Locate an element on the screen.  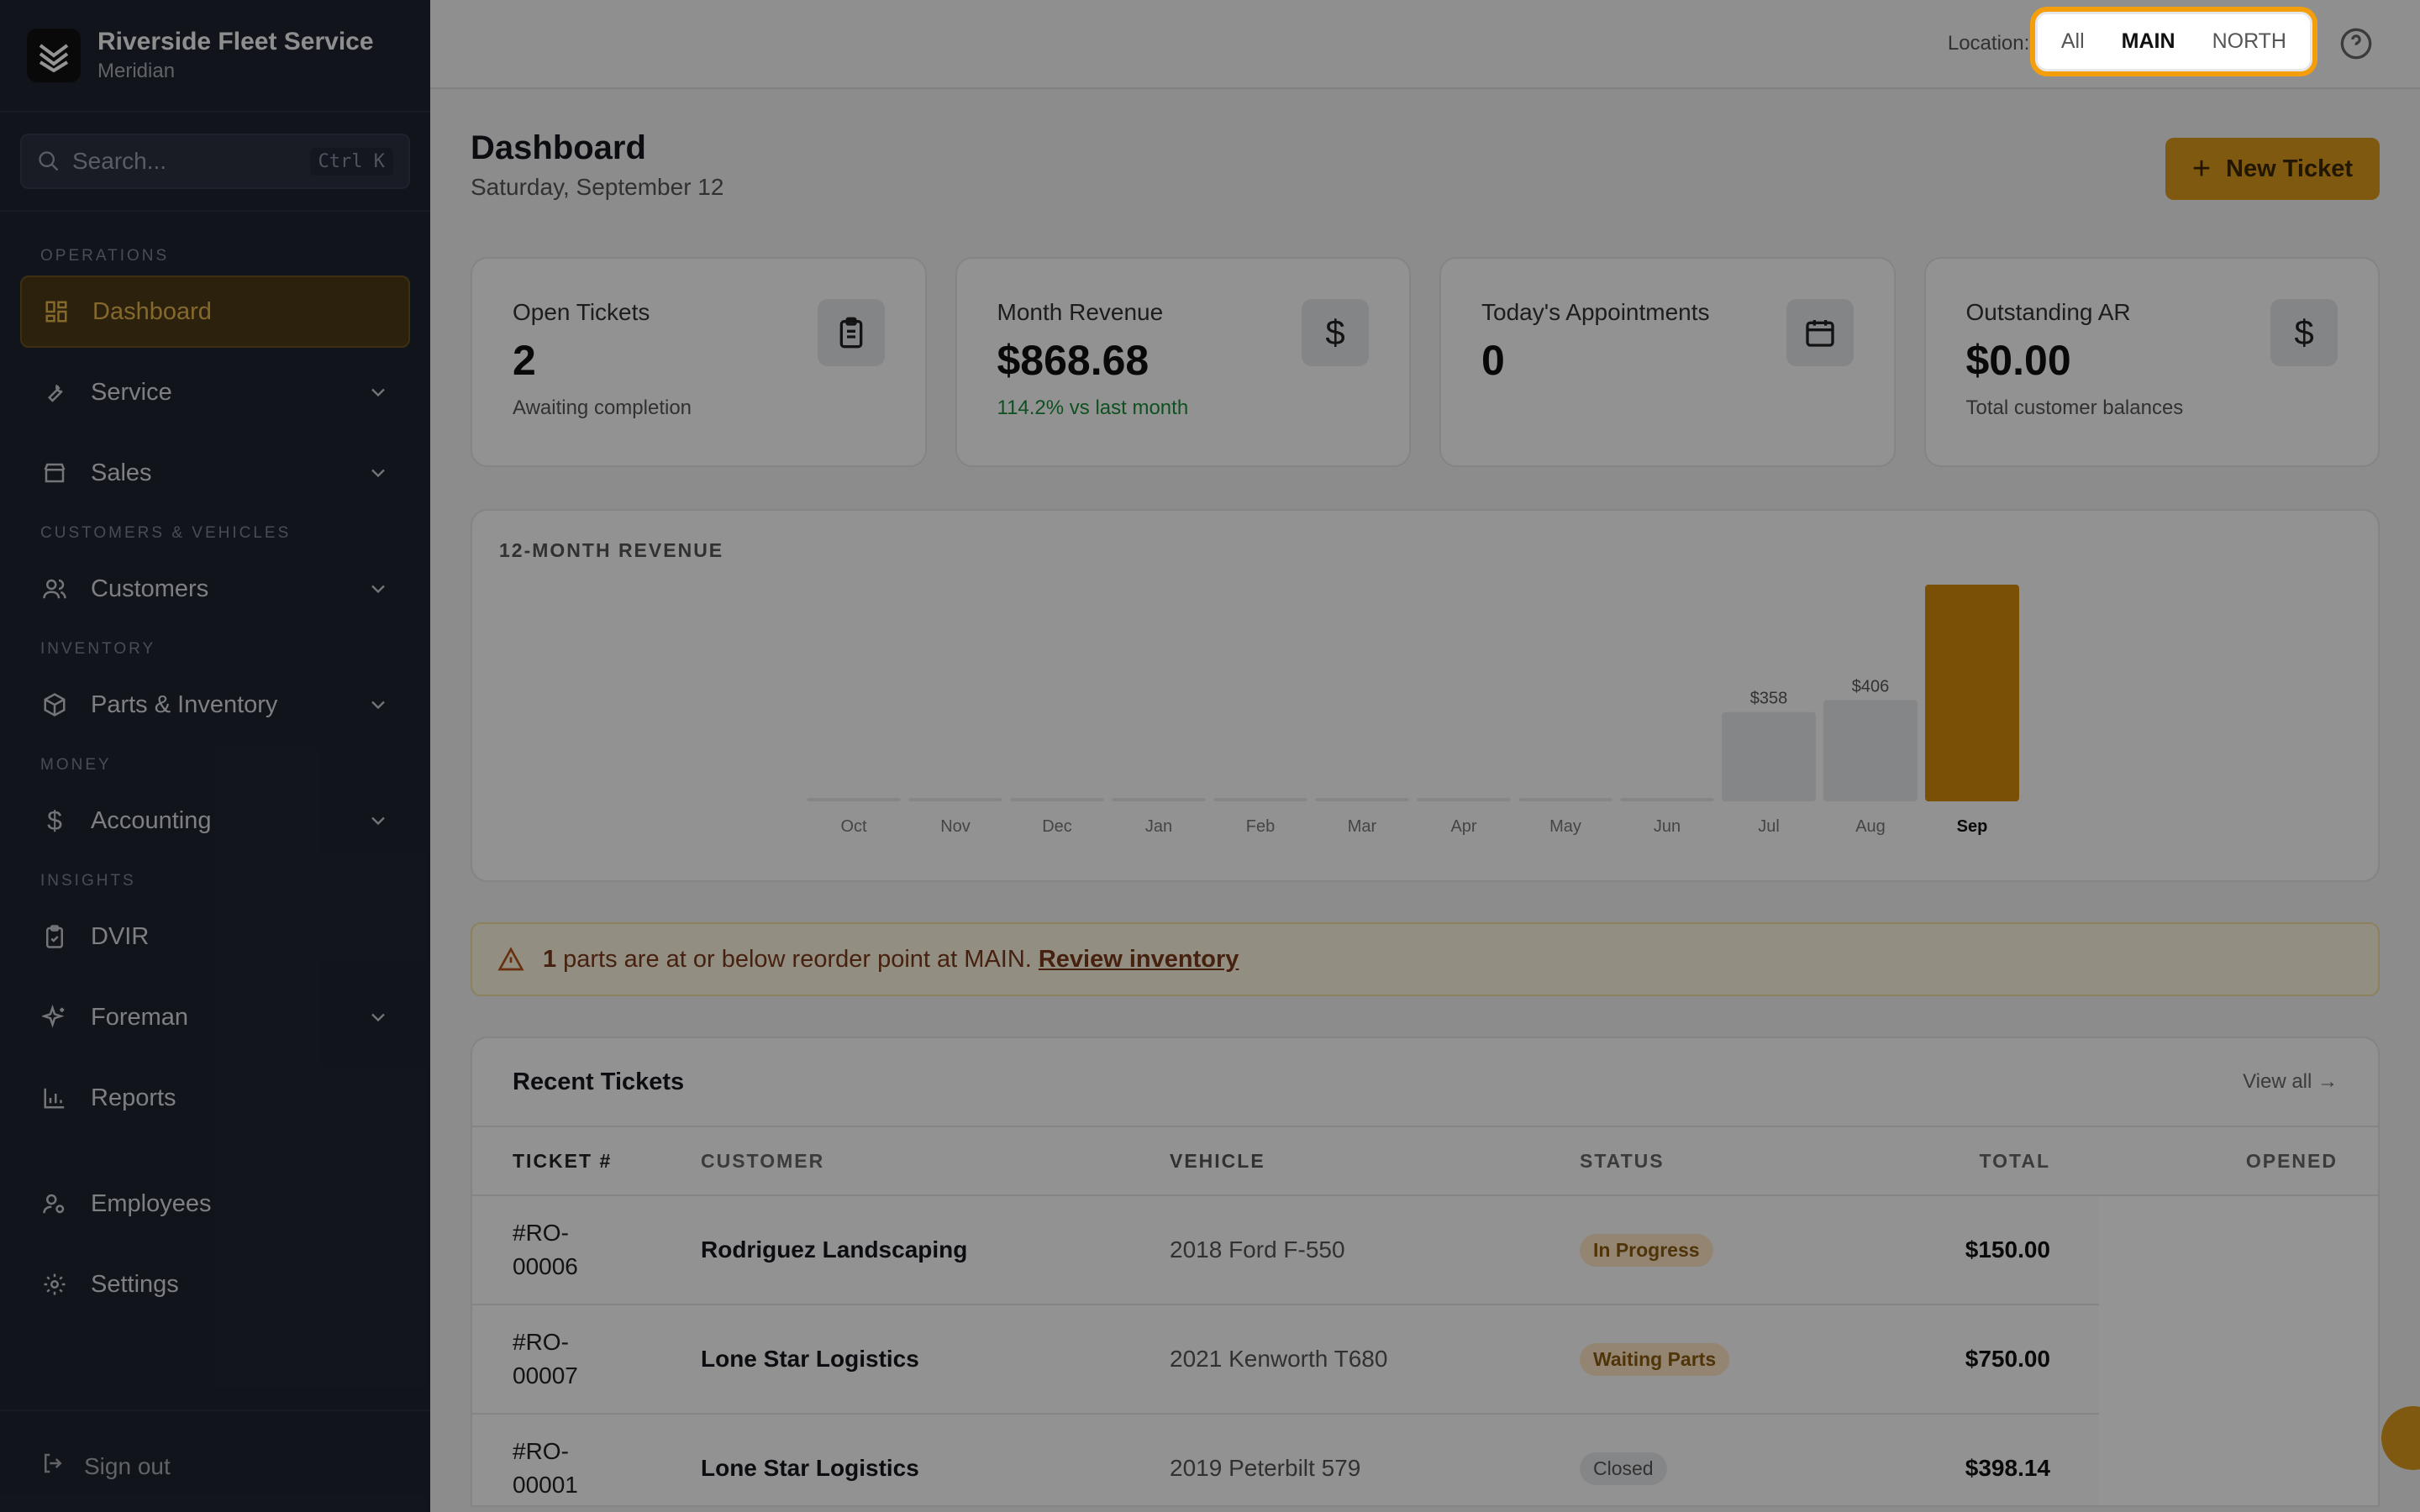
chart-bar-jun is located at coordinates (1667, 799).